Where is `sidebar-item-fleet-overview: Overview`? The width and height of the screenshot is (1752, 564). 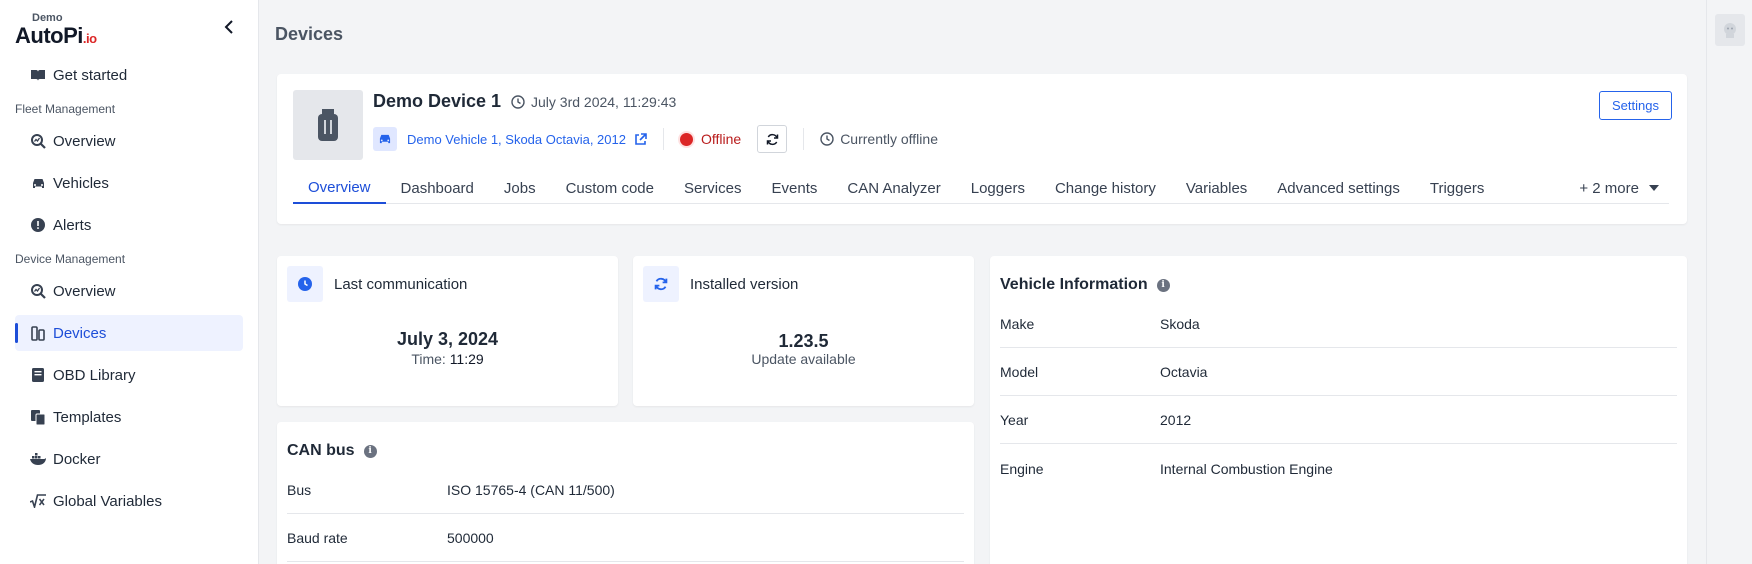 sidebar-item-fleet-overview: Overview is located at coordinates (129, 141).